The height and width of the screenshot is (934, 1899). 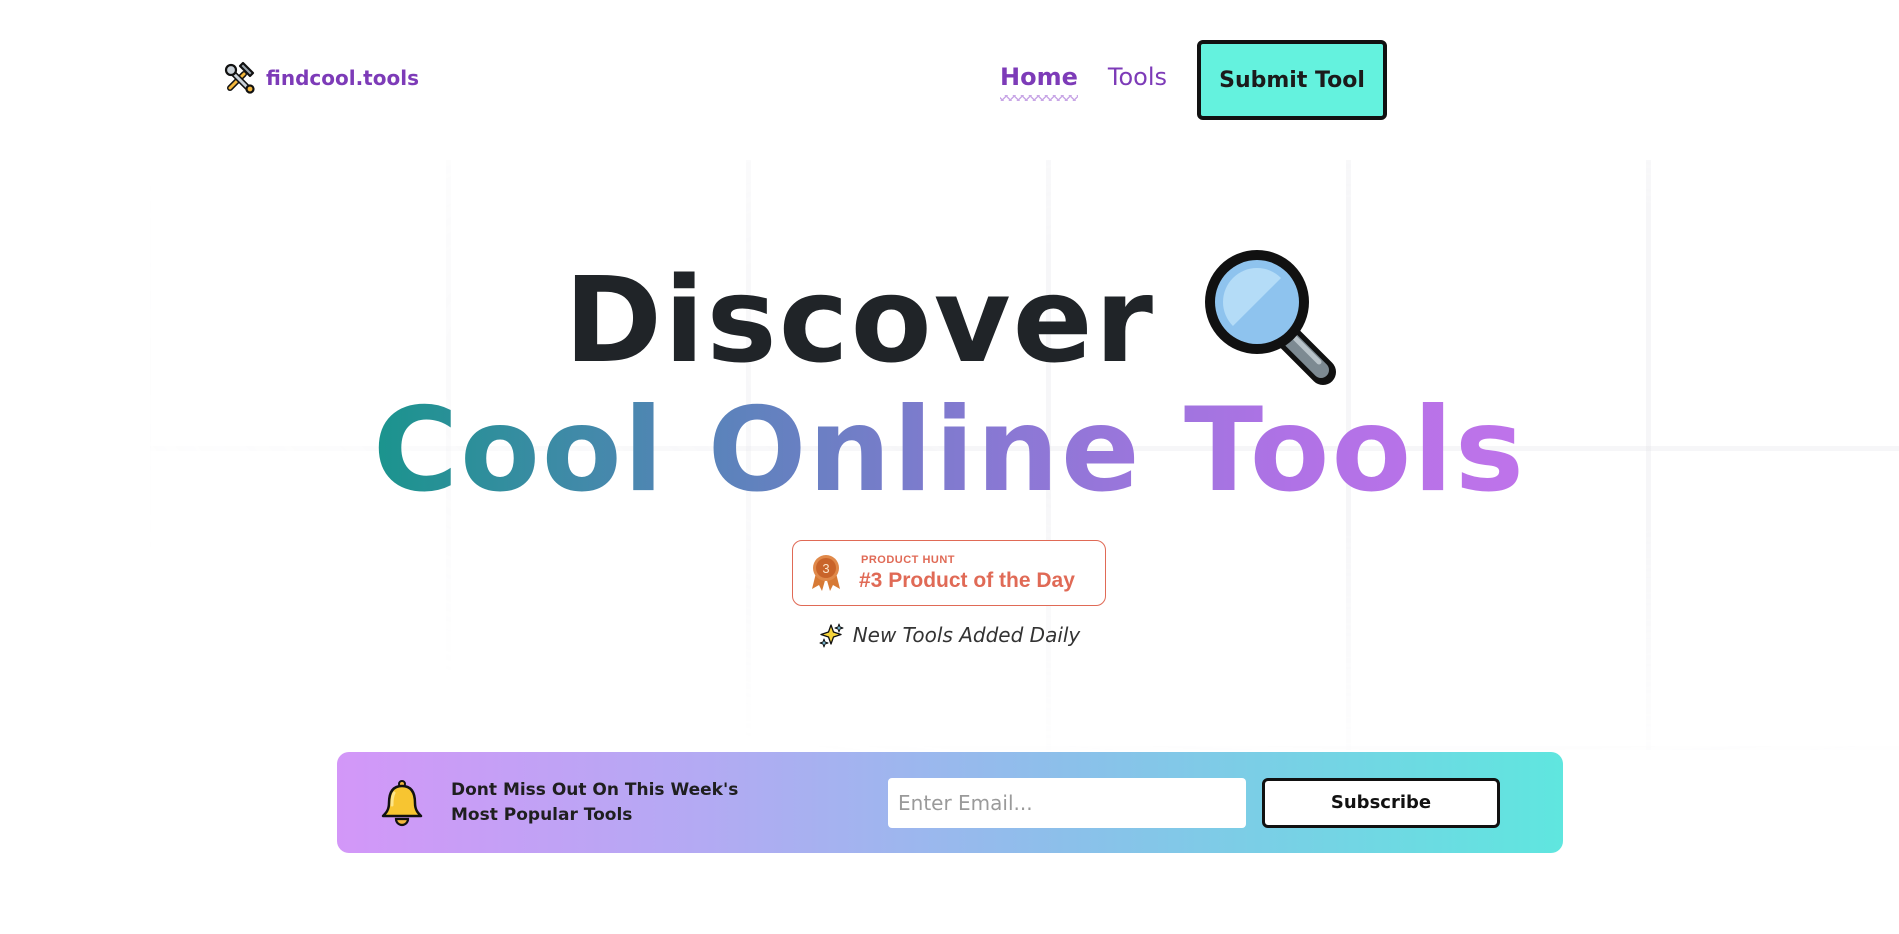 What do you see at coordinates (1137, 80) in the screenshot?
I see `nav-tools: Tools` at bounding box center [1137, 80].